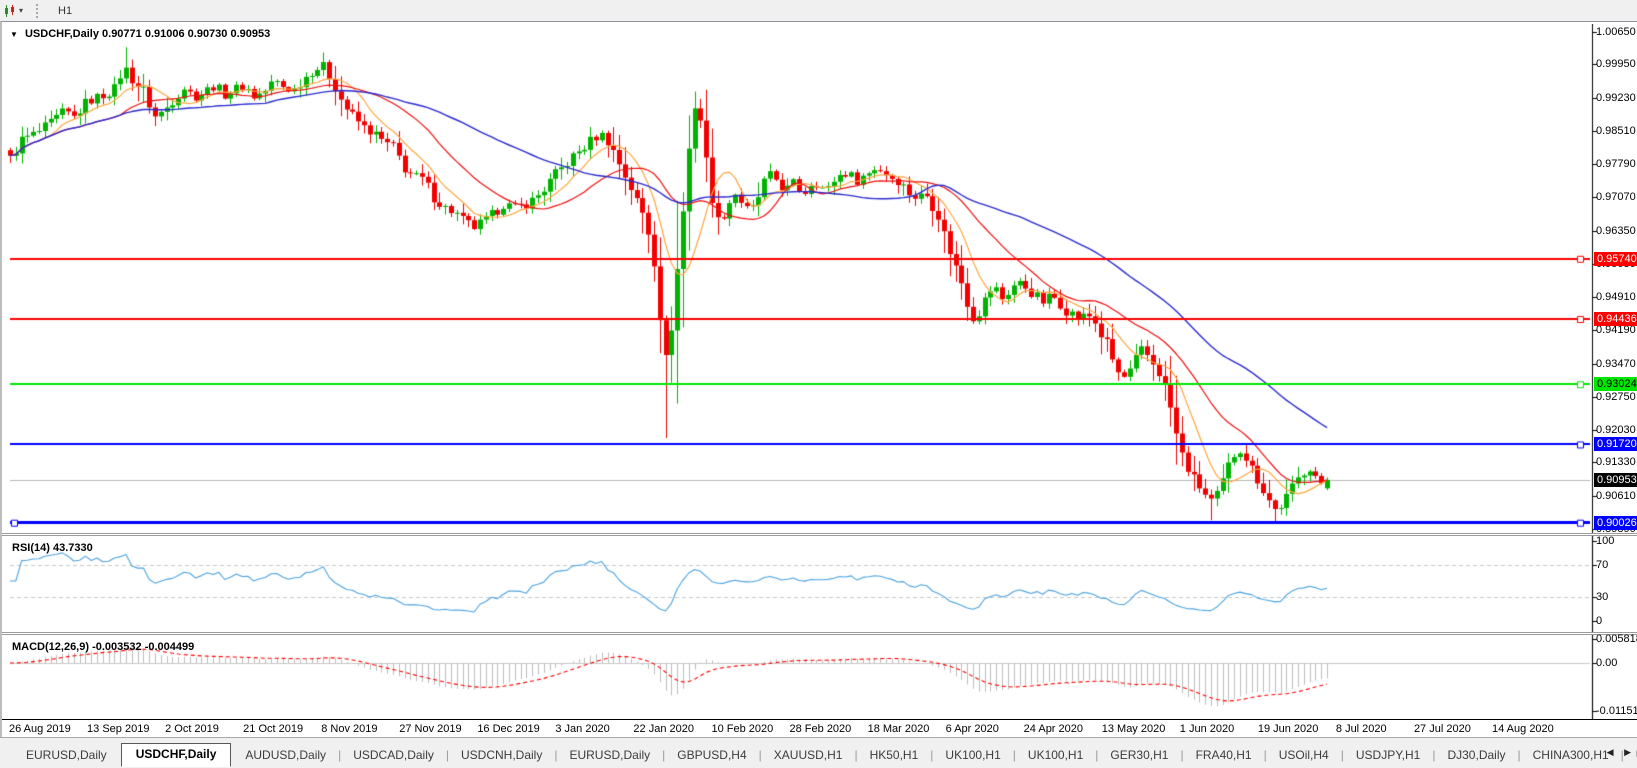  What do you see at coordinates (819, 677) in the screenshot?
I see `macd-panel-canvas` at bounding box center [819, 677].